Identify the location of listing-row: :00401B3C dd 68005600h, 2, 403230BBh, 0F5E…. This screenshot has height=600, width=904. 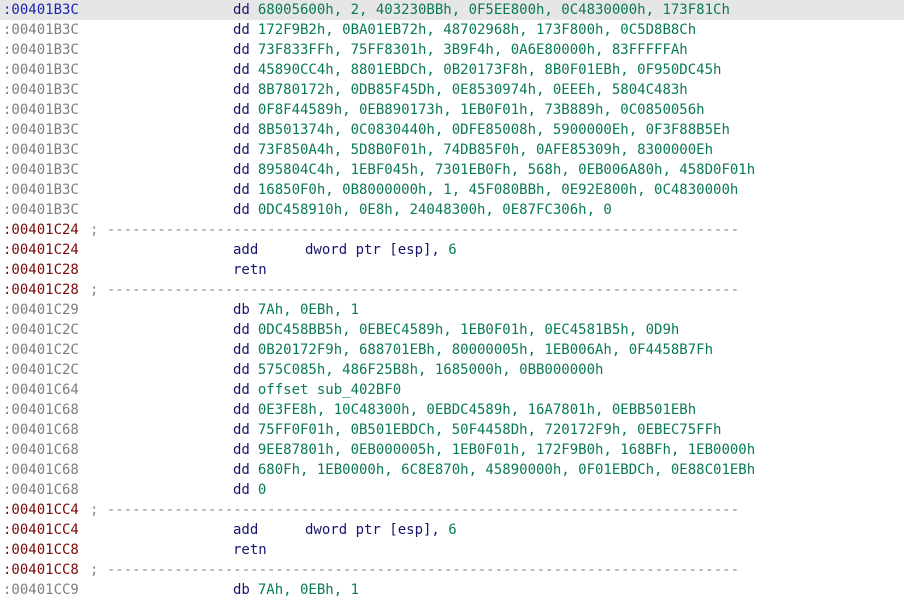
(452, 10).